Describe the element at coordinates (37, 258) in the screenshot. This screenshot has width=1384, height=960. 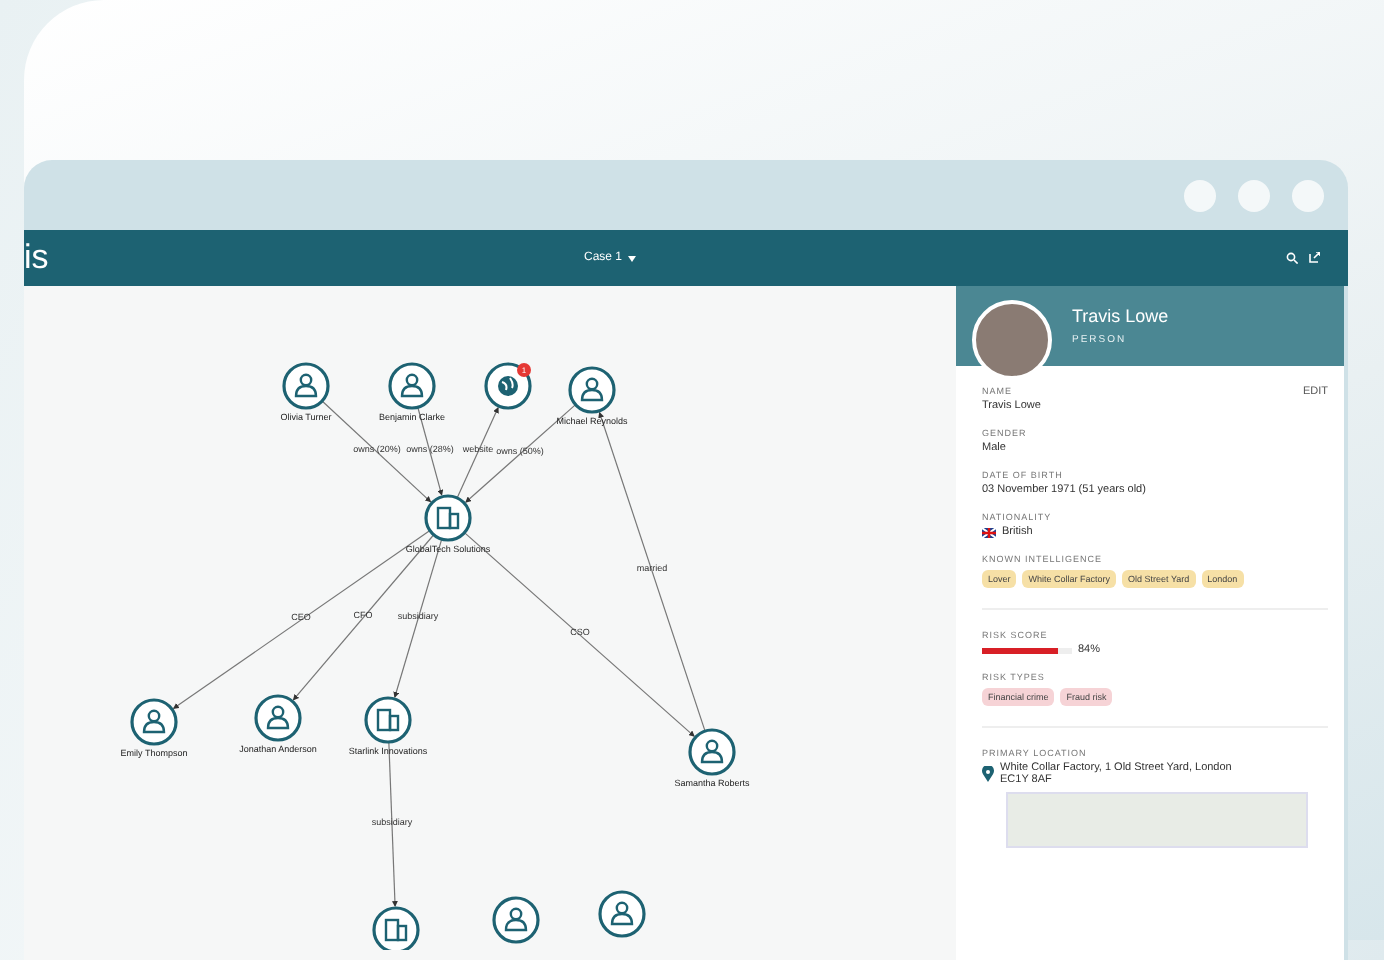
I see `app-logo: is` at that location.